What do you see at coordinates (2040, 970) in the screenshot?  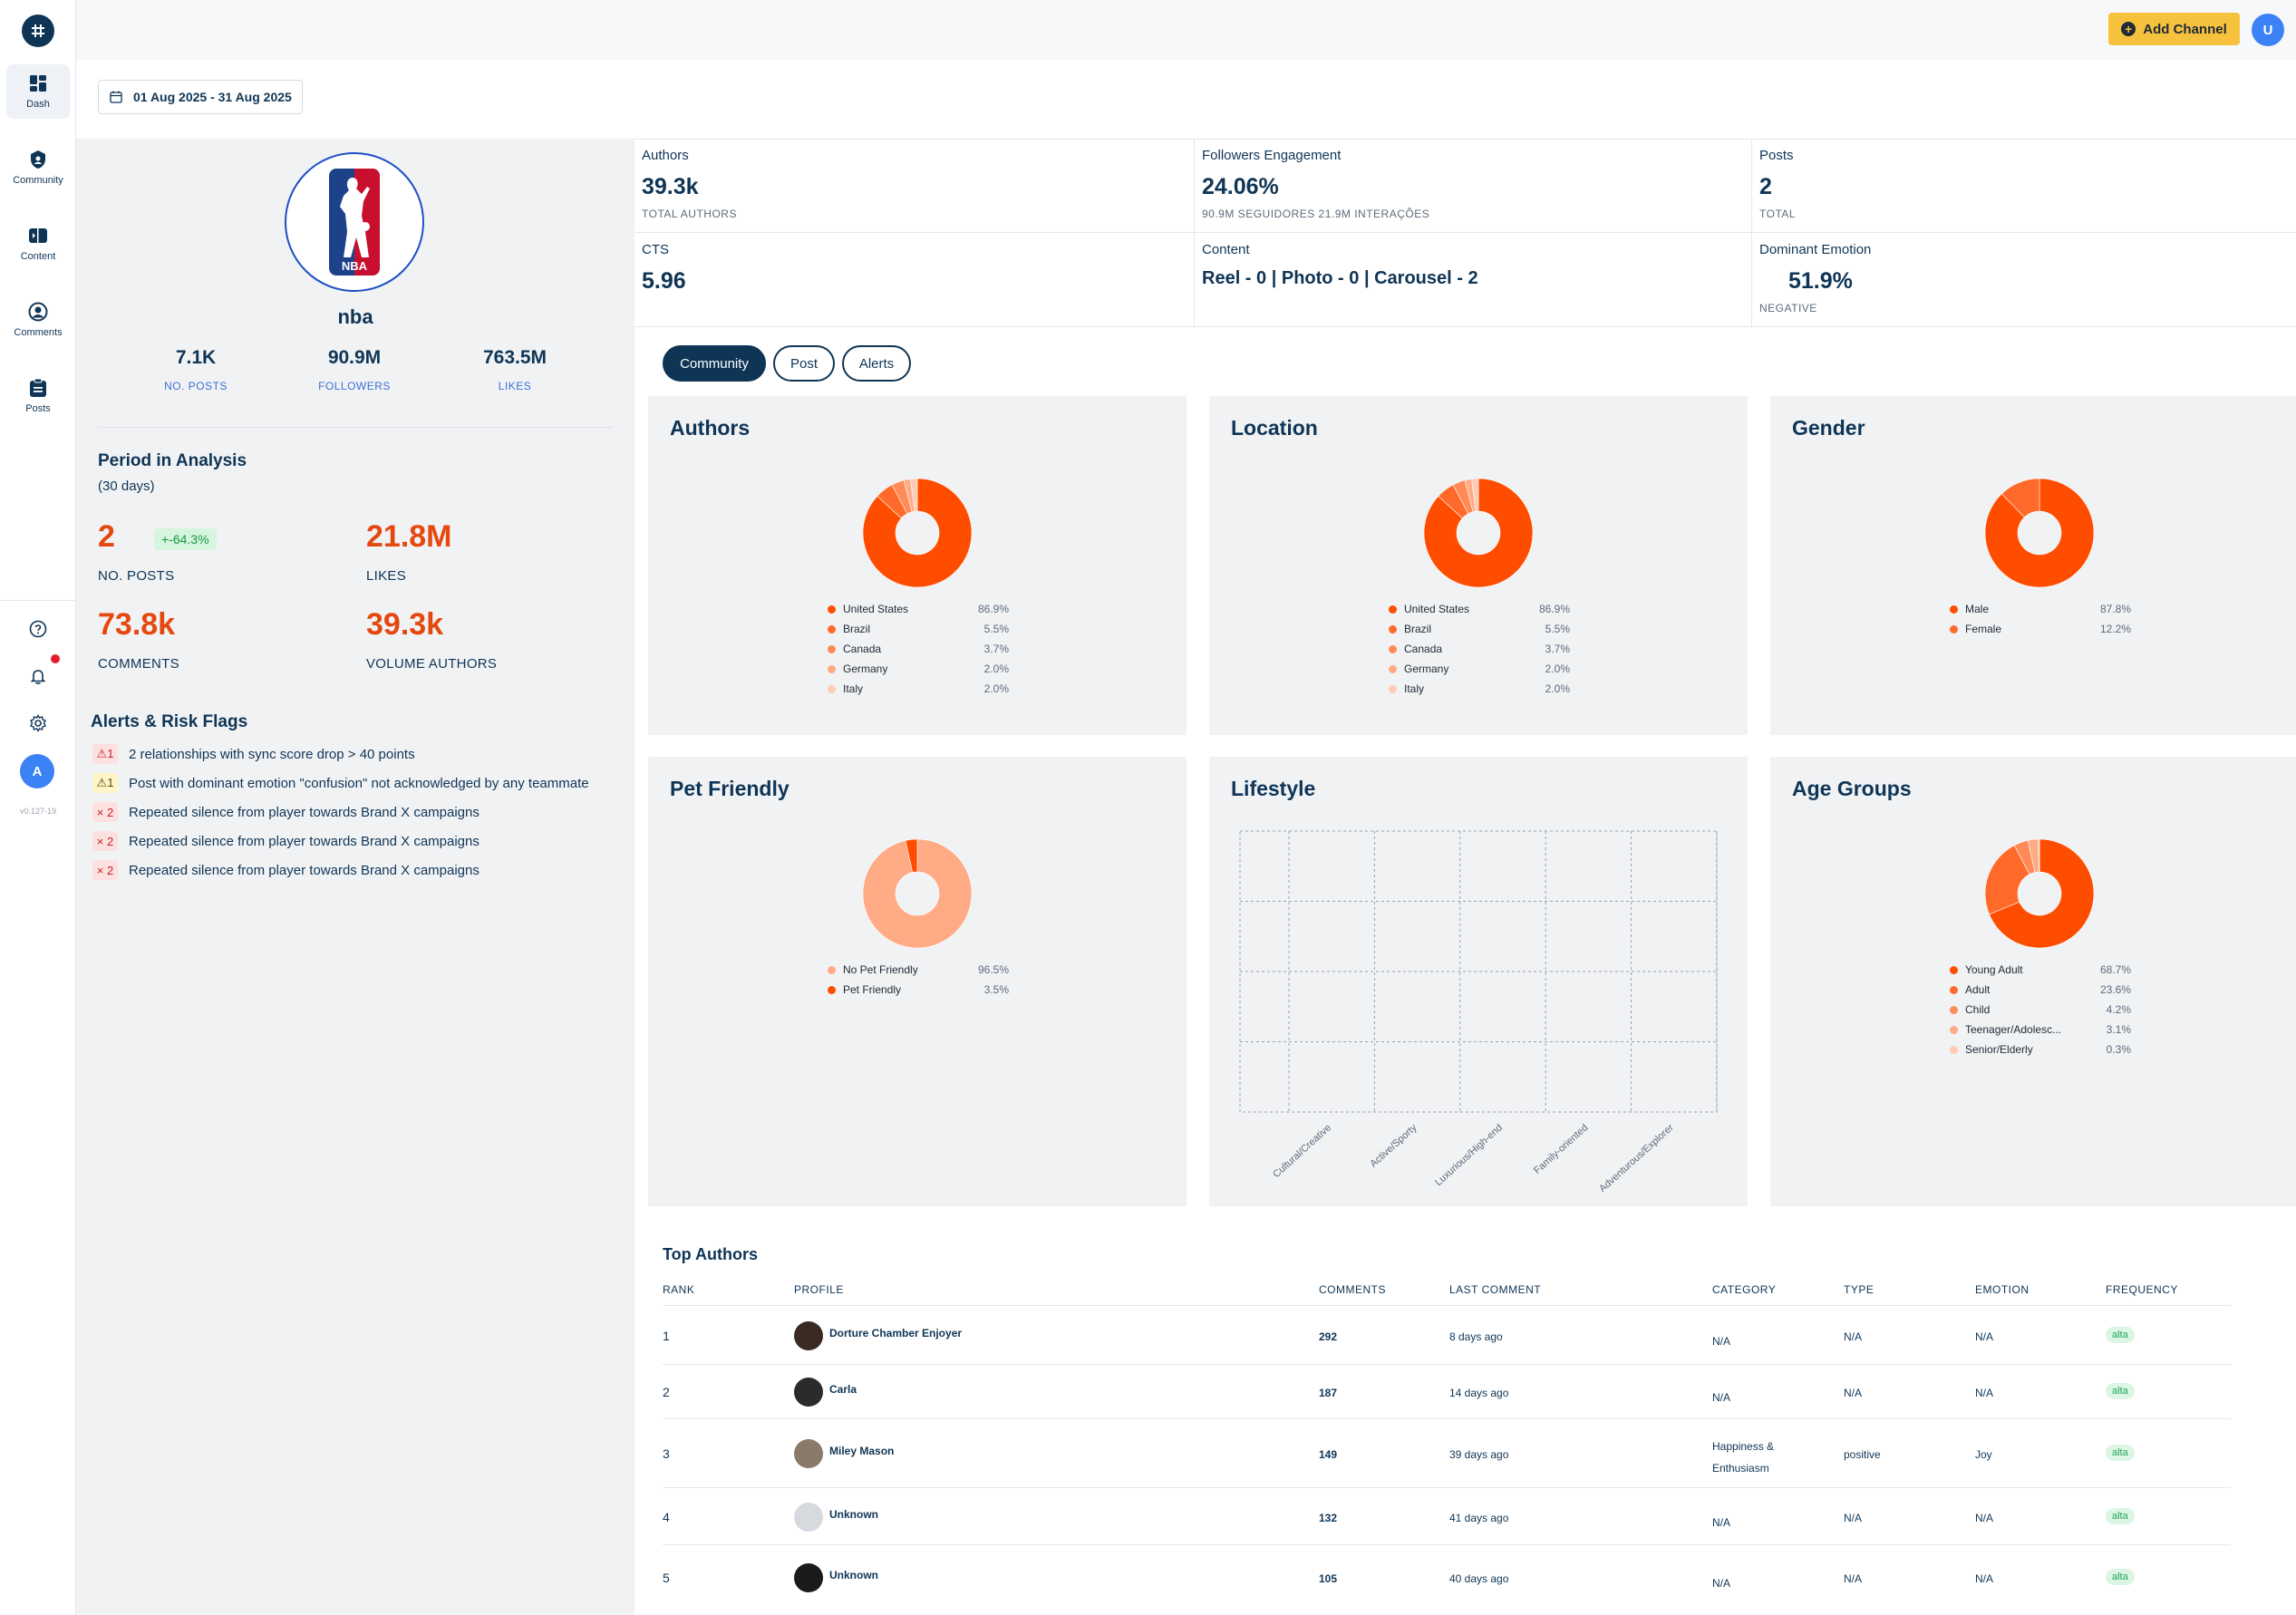 I see `legend-item: Young Adult 68.7%` at bounding box center [2040, 970].